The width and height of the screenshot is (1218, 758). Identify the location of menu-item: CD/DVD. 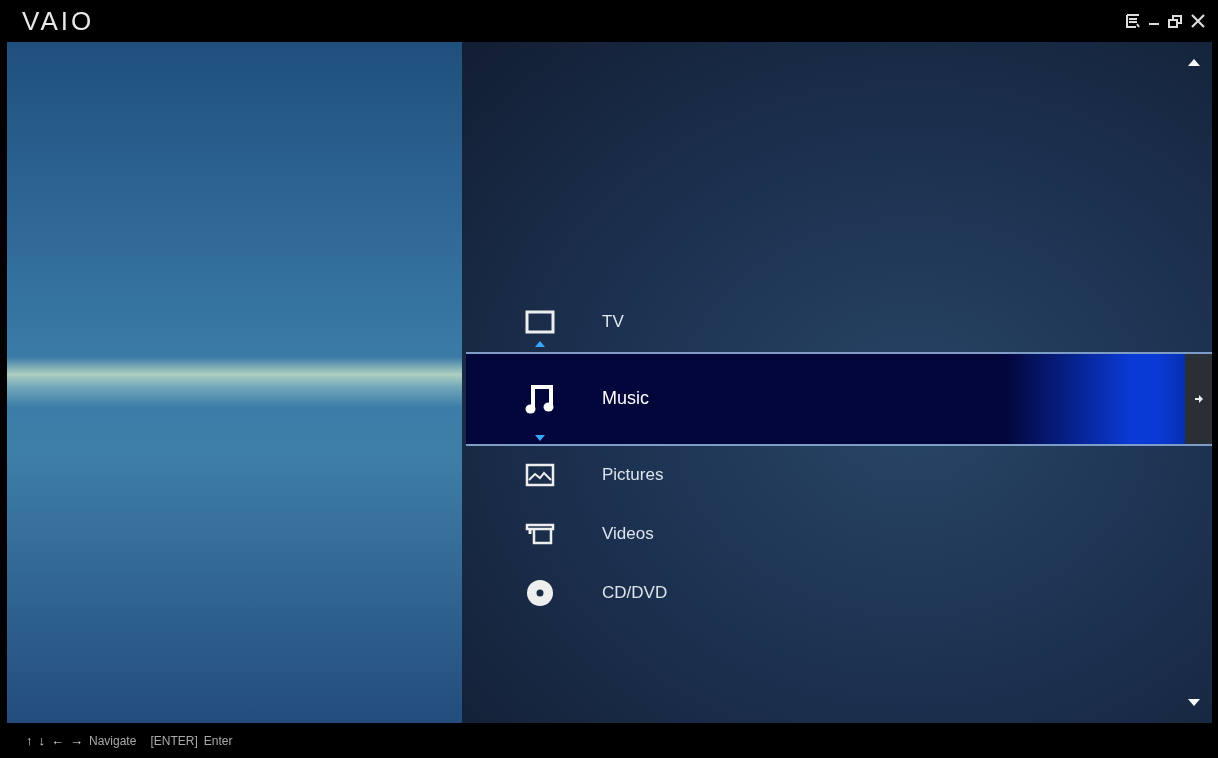
(837, 593).